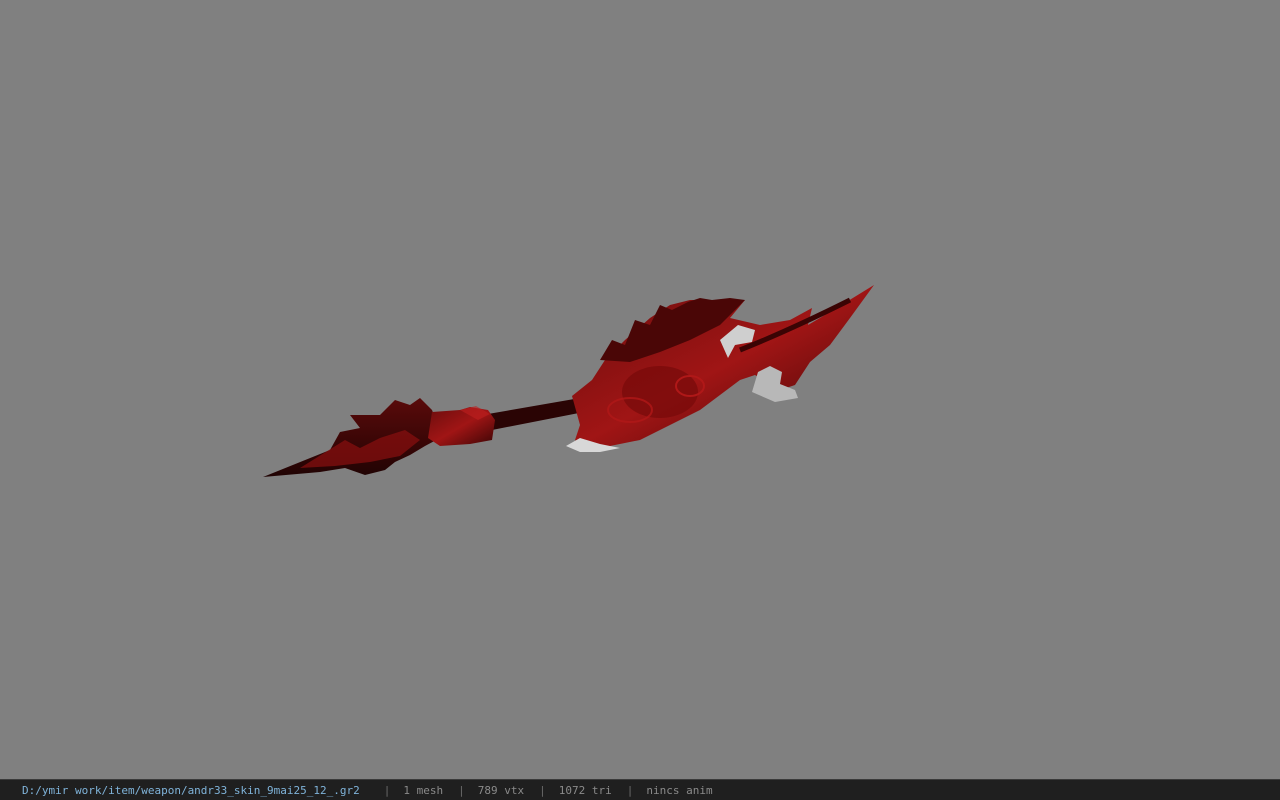  I want to click on triangle-count: 1072 tri, so click(585, 790).